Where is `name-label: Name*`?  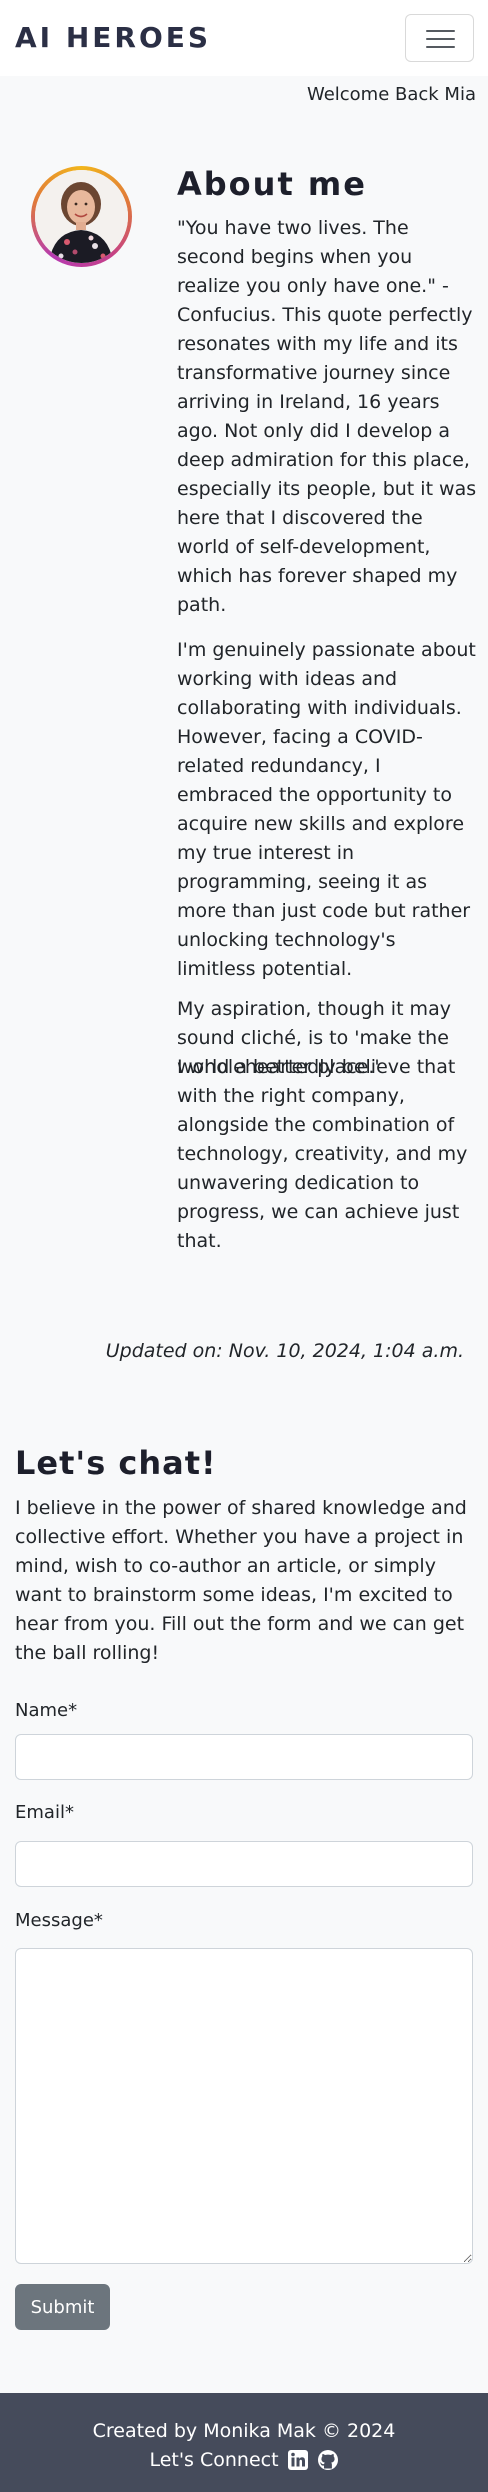
name-label: Name* is located at coordinates (46, 1710).